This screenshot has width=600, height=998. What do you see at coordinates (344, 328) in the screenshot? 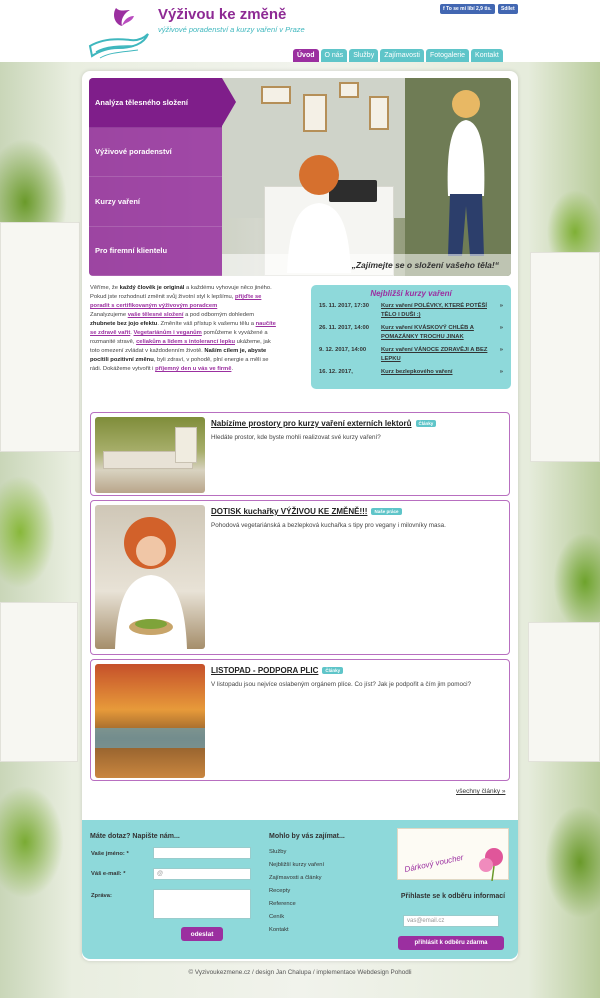
I see `course-date: 26. 11. 2017, 14:00` at bounding box center [344, 328].